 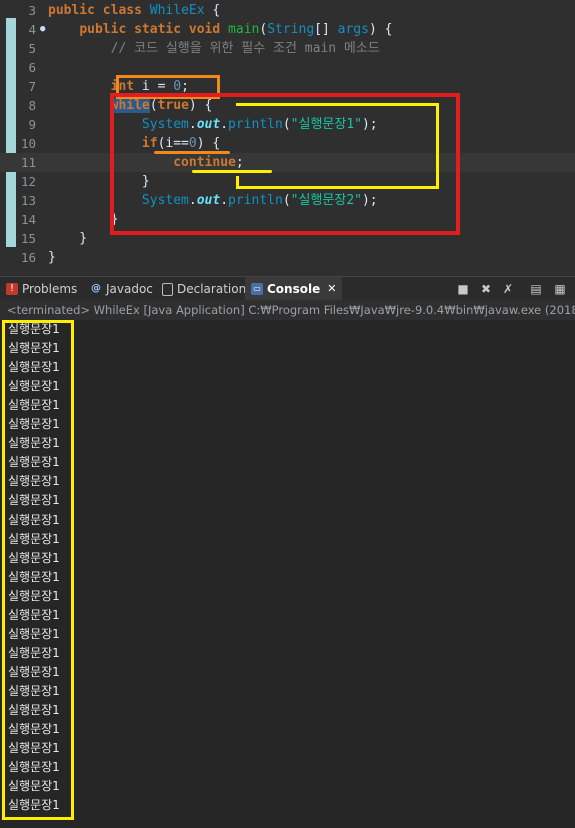 I want to click on code-line: 8 while(true) {, so click(x=287, y=105).